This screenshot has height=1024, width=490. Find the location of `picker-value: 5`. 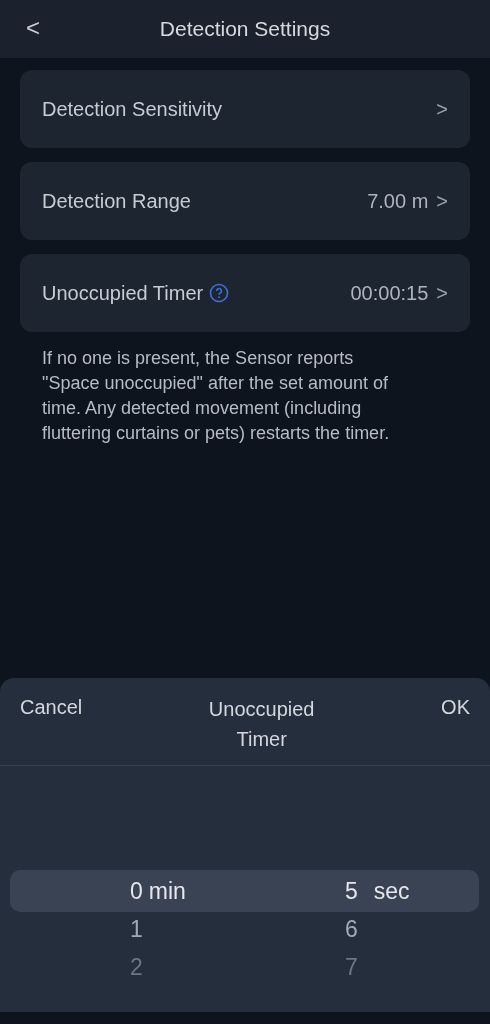

picker-value: 5 is located at coordinates (351, 889).